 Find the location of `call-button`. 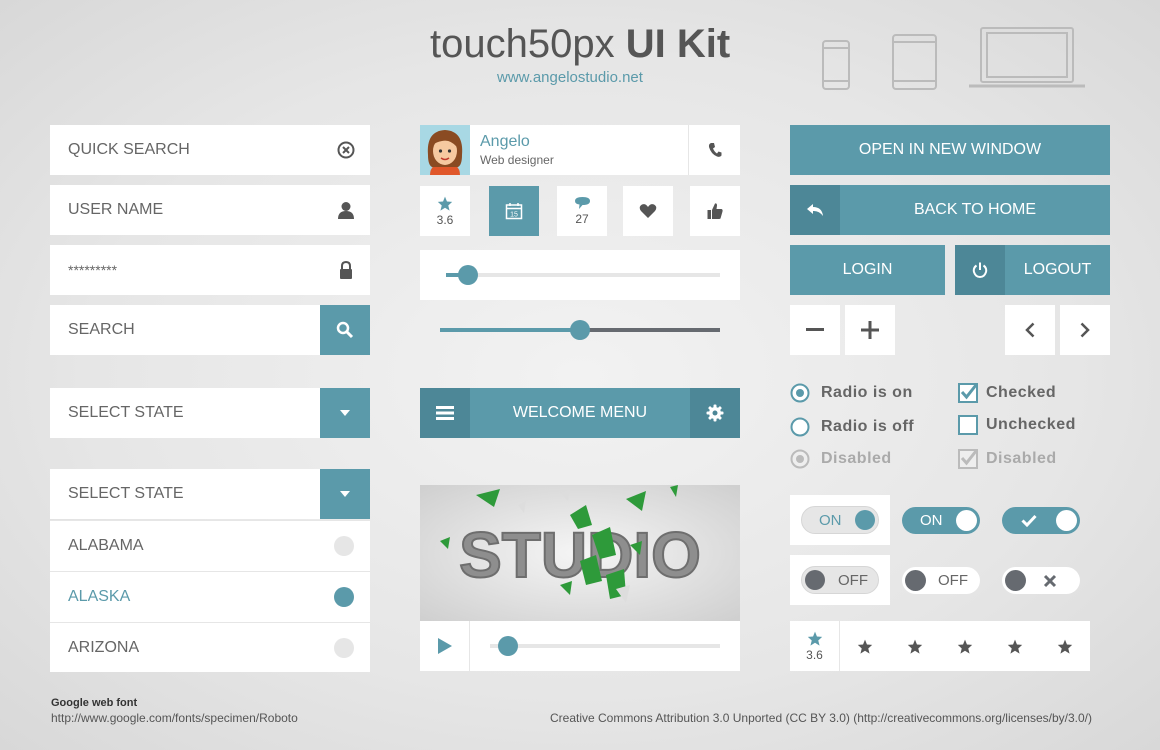

call-button is located at coordinates (714, 150).